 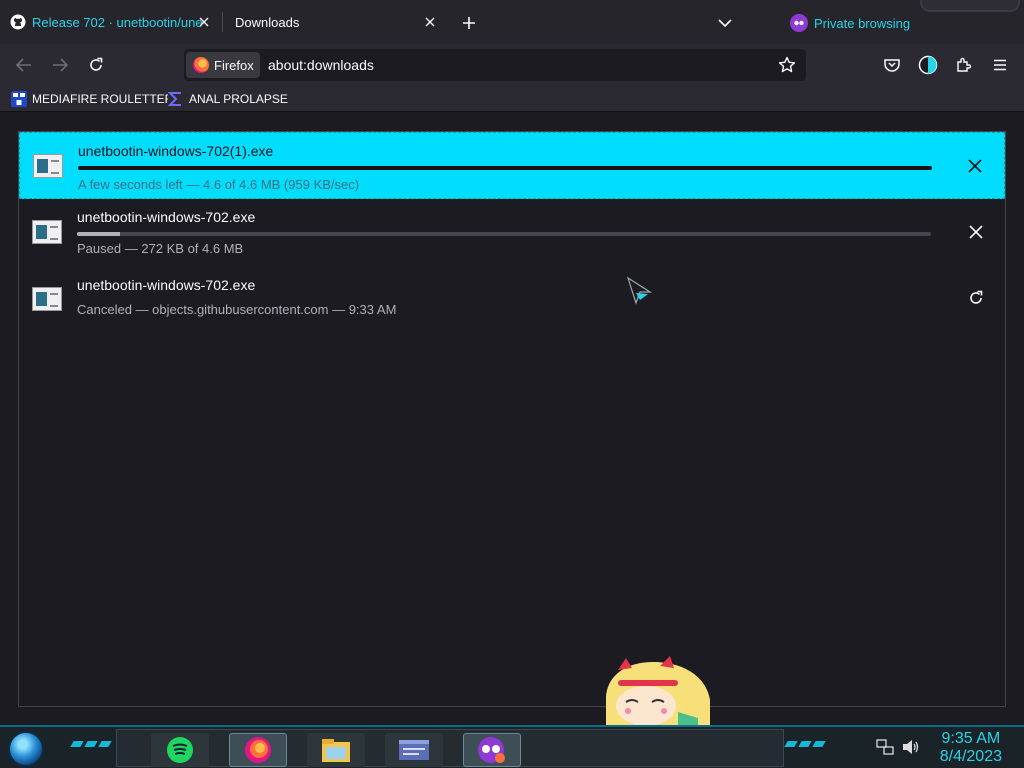 I want to click on bookmark-mediafire: MEDIAFIRE ROULETTER, so click(x=92, y=99).